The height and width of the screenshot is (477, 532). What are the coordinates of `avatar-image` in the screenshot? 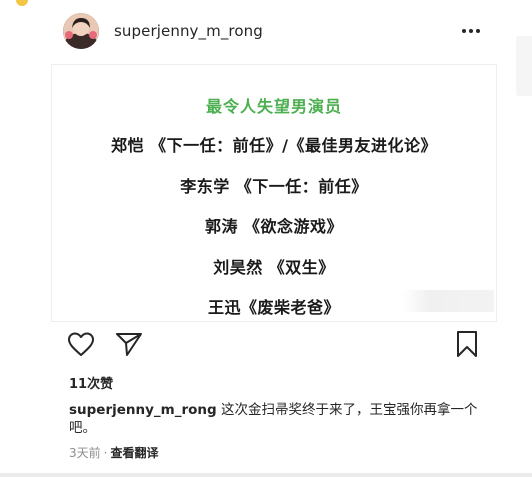 It's located at (81, 31).